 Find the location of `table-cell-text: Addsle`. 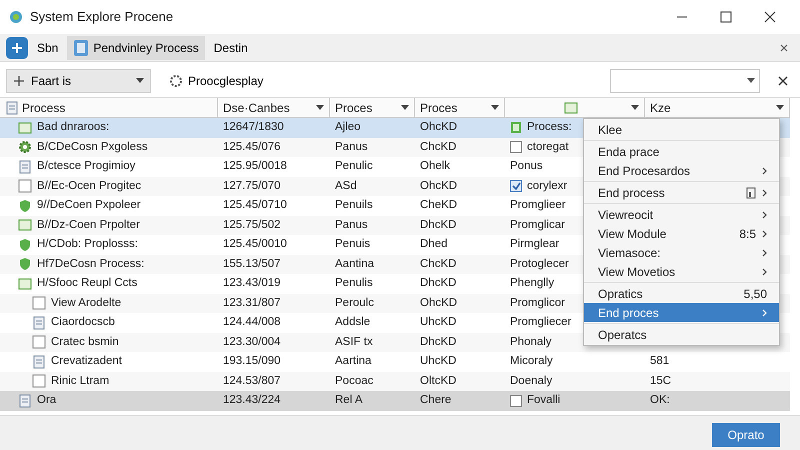

table-cell-text: Addsle is located at coordinates (352, 322).